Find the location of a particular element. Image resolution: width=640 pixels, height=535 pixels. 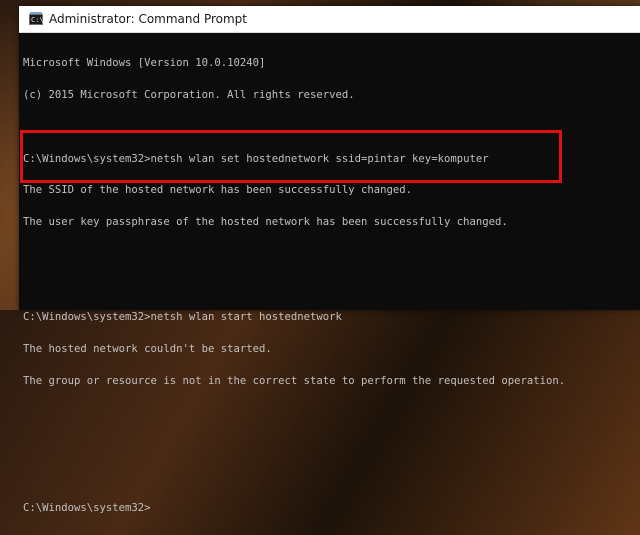

console-line: The hosted network couldn't be started. is located at coordinates (147, 349).